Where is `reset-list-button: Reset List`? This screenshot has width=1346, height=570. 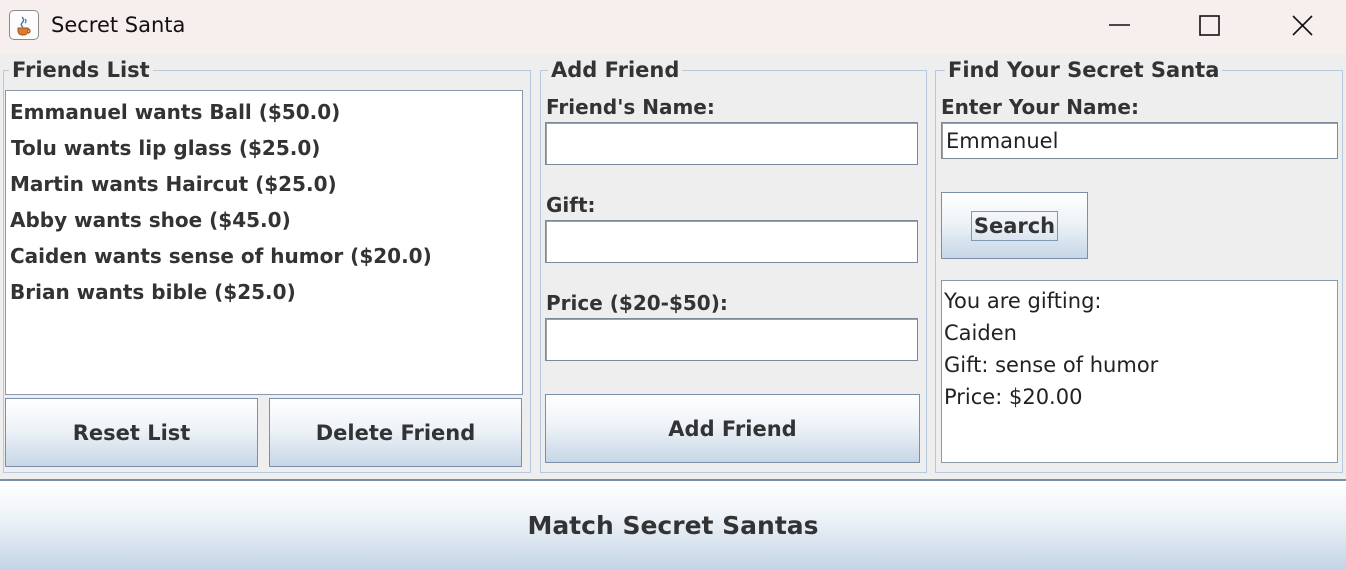 reset-list-button: Reset List is located at coordinates (131, 432).